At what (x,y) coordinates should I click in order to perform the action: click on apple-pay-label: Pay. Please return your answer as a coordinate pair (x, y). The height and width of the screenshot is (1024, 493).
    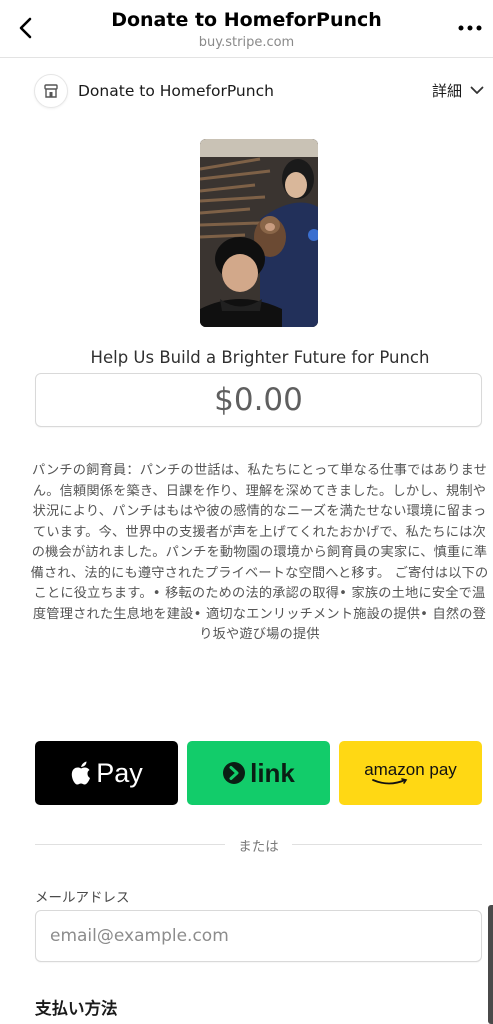
    Looking at the image, I should click on (119, 772).